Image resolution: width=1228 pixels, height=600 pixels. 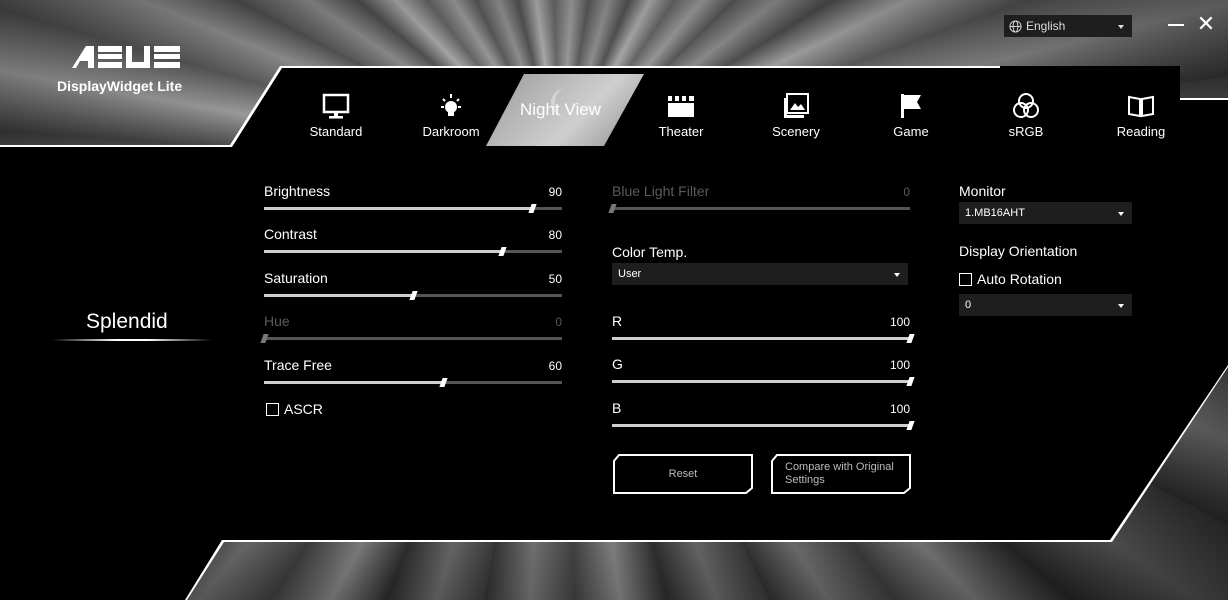 What do you see at coordinates (968, 305) in the screenshot?
I see `orientation-value: 0` at bounding box center [968, 305].